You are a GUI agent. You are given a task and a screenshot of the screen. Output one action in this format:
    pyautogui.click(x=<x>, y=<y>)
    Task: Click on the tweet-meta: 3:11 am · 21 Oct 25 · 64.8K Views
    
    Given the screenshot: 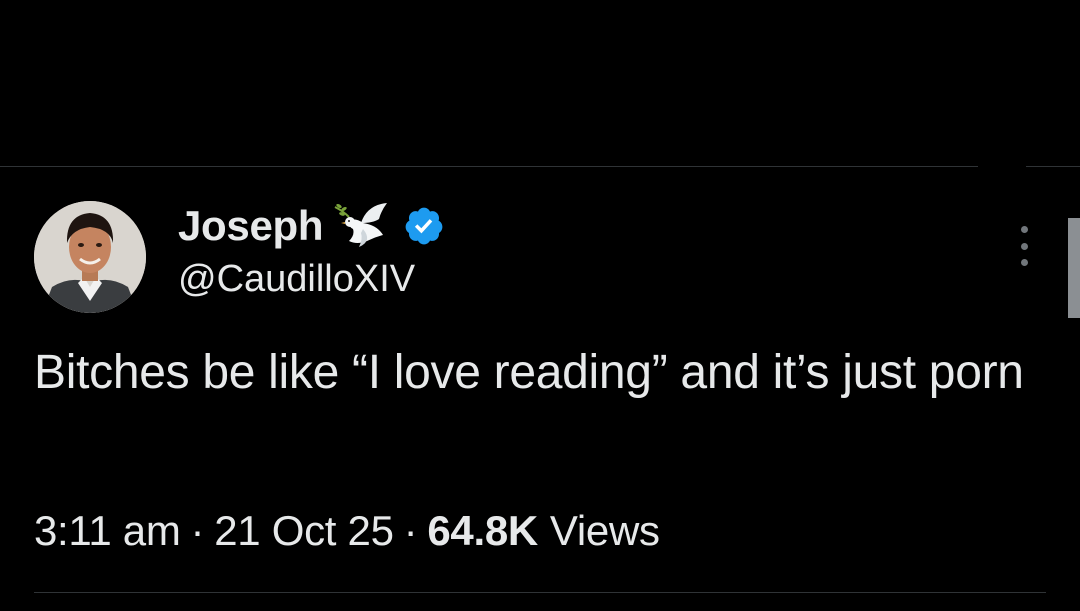 What is the action you would take?
    pyautogui.click(x=347, y=531)
    